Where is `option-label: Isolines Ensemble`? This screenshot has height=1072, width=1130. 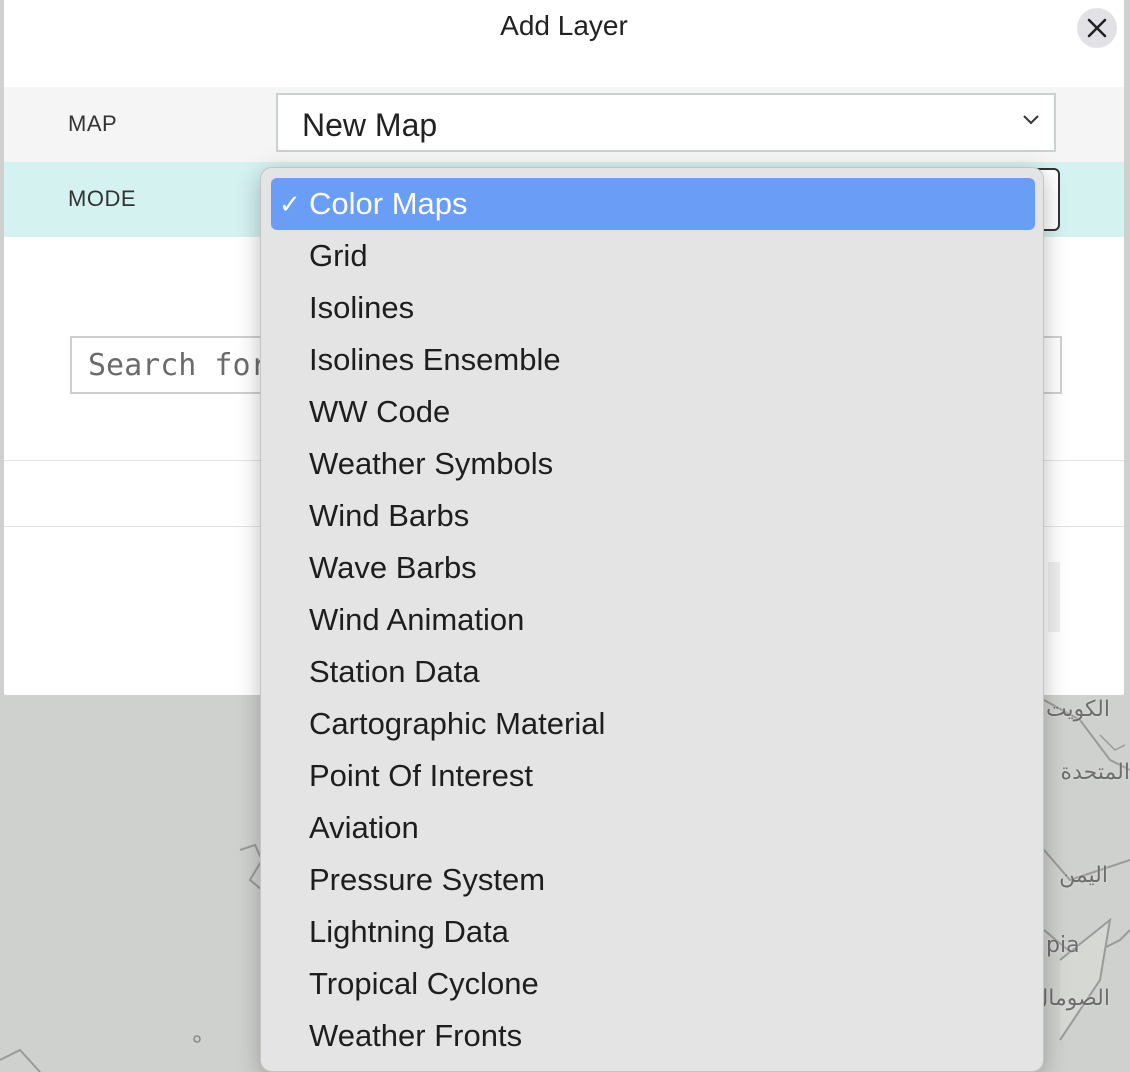
option-label: Isolines Ensemble is located at coordinates (435, 359).